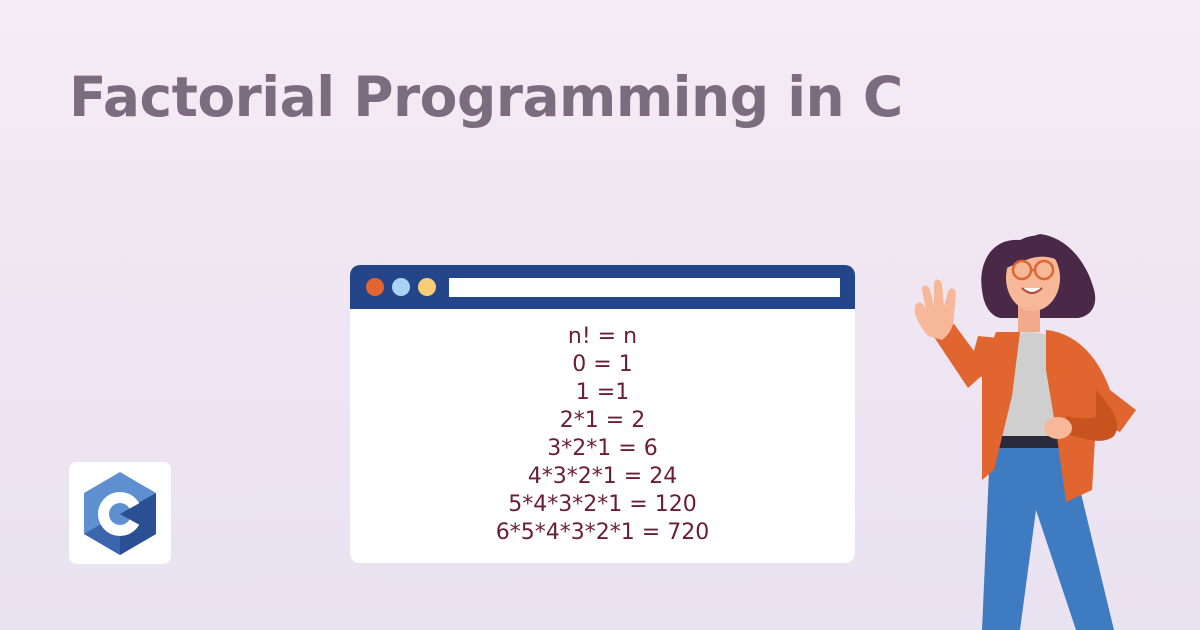 The image size is (1200, 630). Describe the element at coordinates (602, 364) in the screenshot. I see `factorial-line: 0 = 1` at that location.